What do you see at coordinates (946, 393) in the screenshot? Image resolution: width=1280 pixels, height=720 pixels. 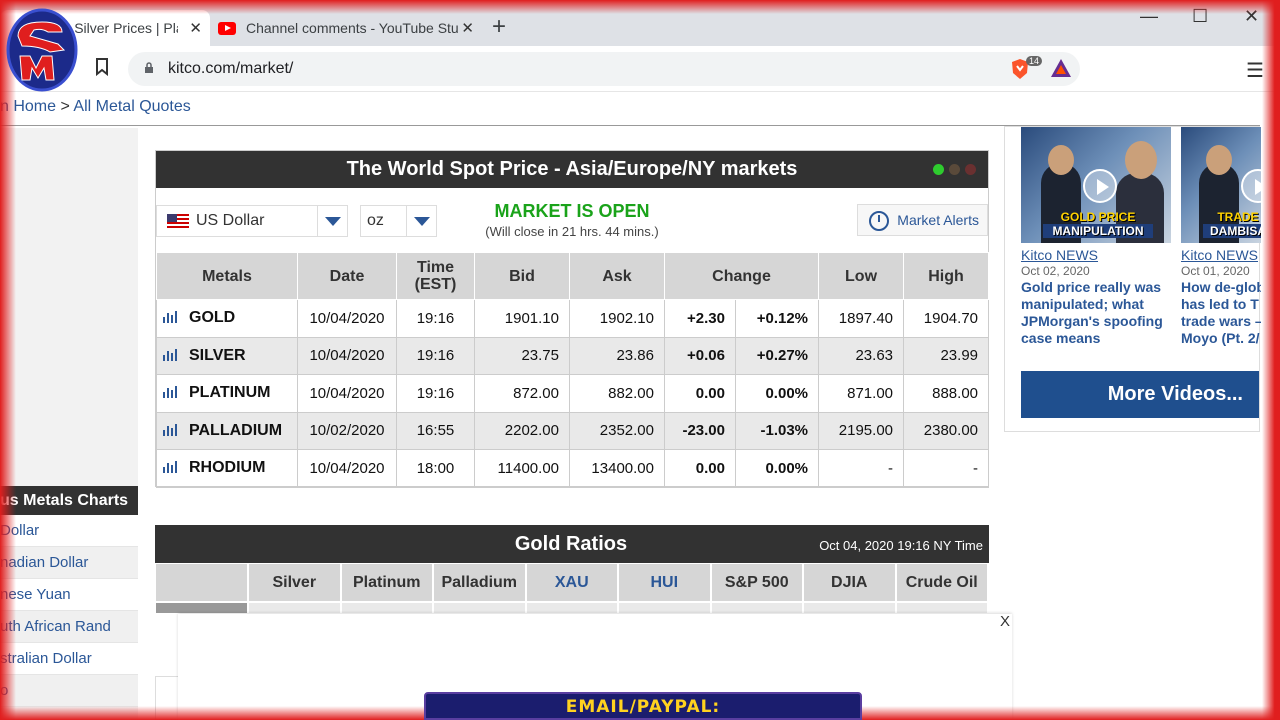 I see `high-cell: 888.00` at bounding box center [946, 393].